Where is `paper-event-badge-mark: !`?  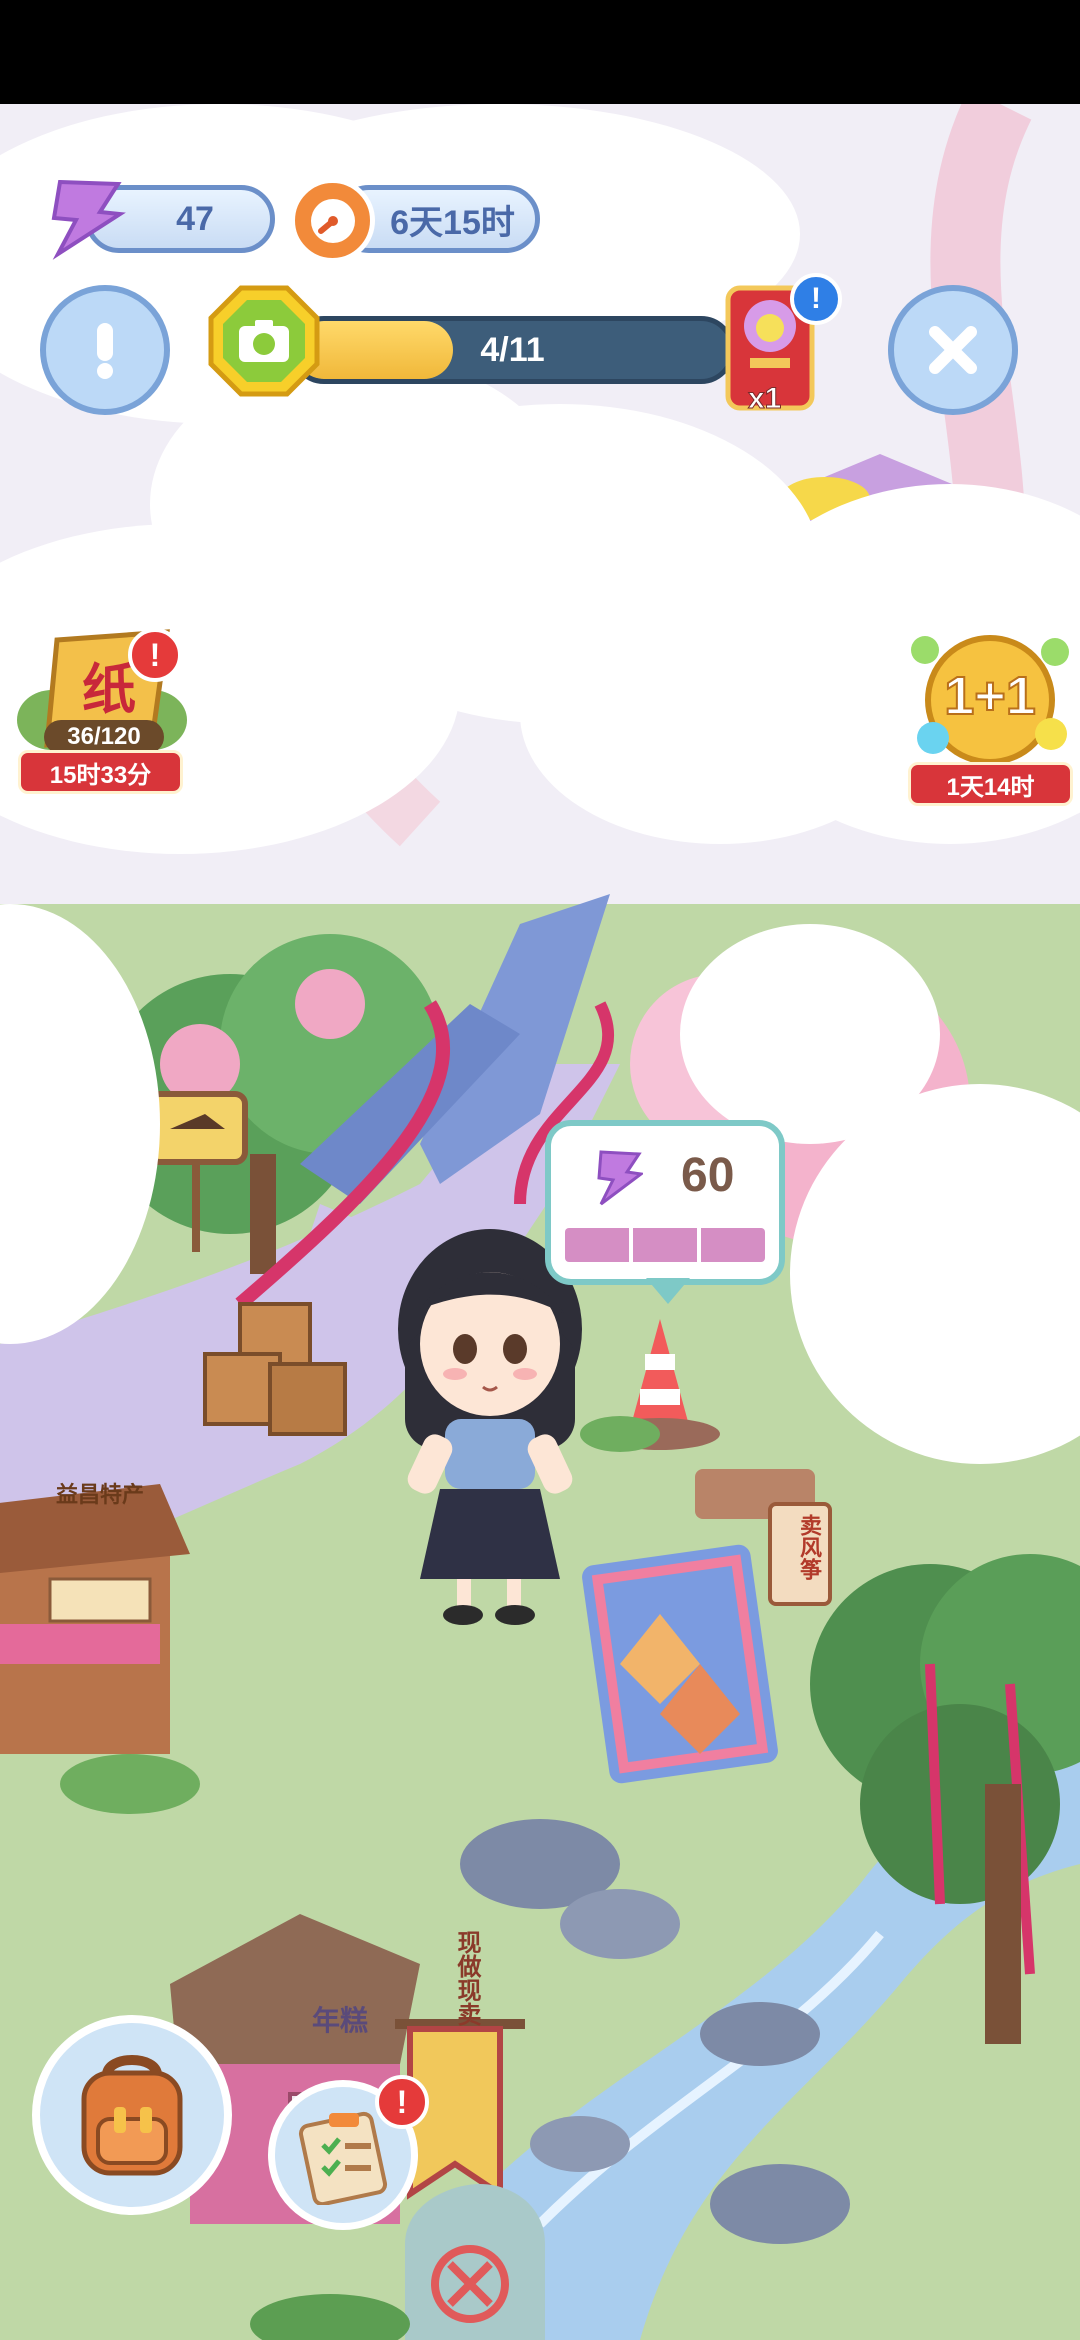
paper-event-badge-mark: ! is located at coordinates (155, 654).